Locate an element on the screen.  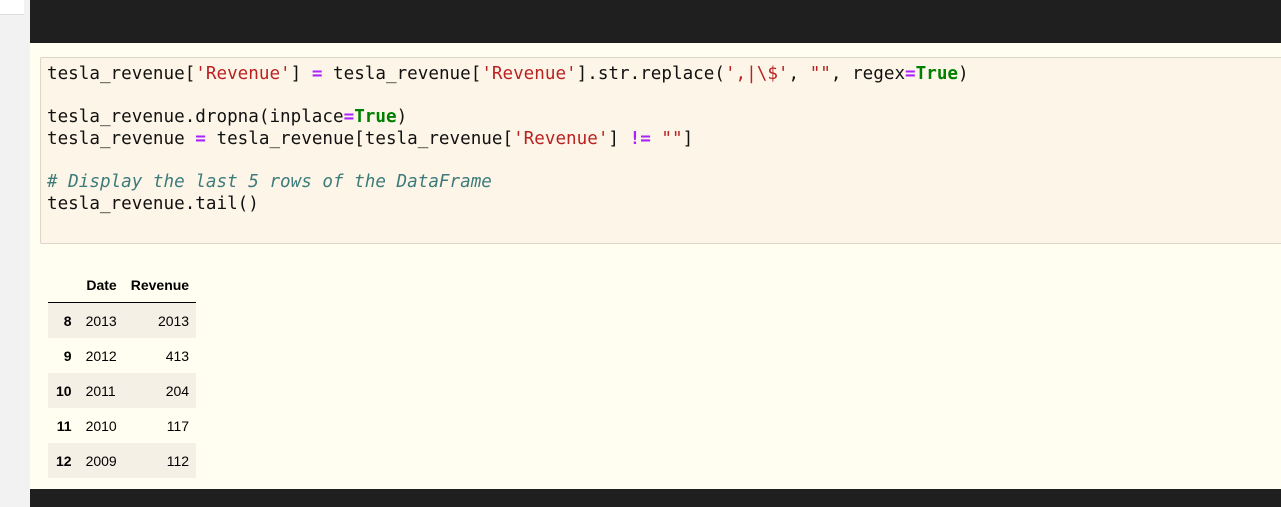
table-header-row: Date Revenue is located at coordinates (122, 285).